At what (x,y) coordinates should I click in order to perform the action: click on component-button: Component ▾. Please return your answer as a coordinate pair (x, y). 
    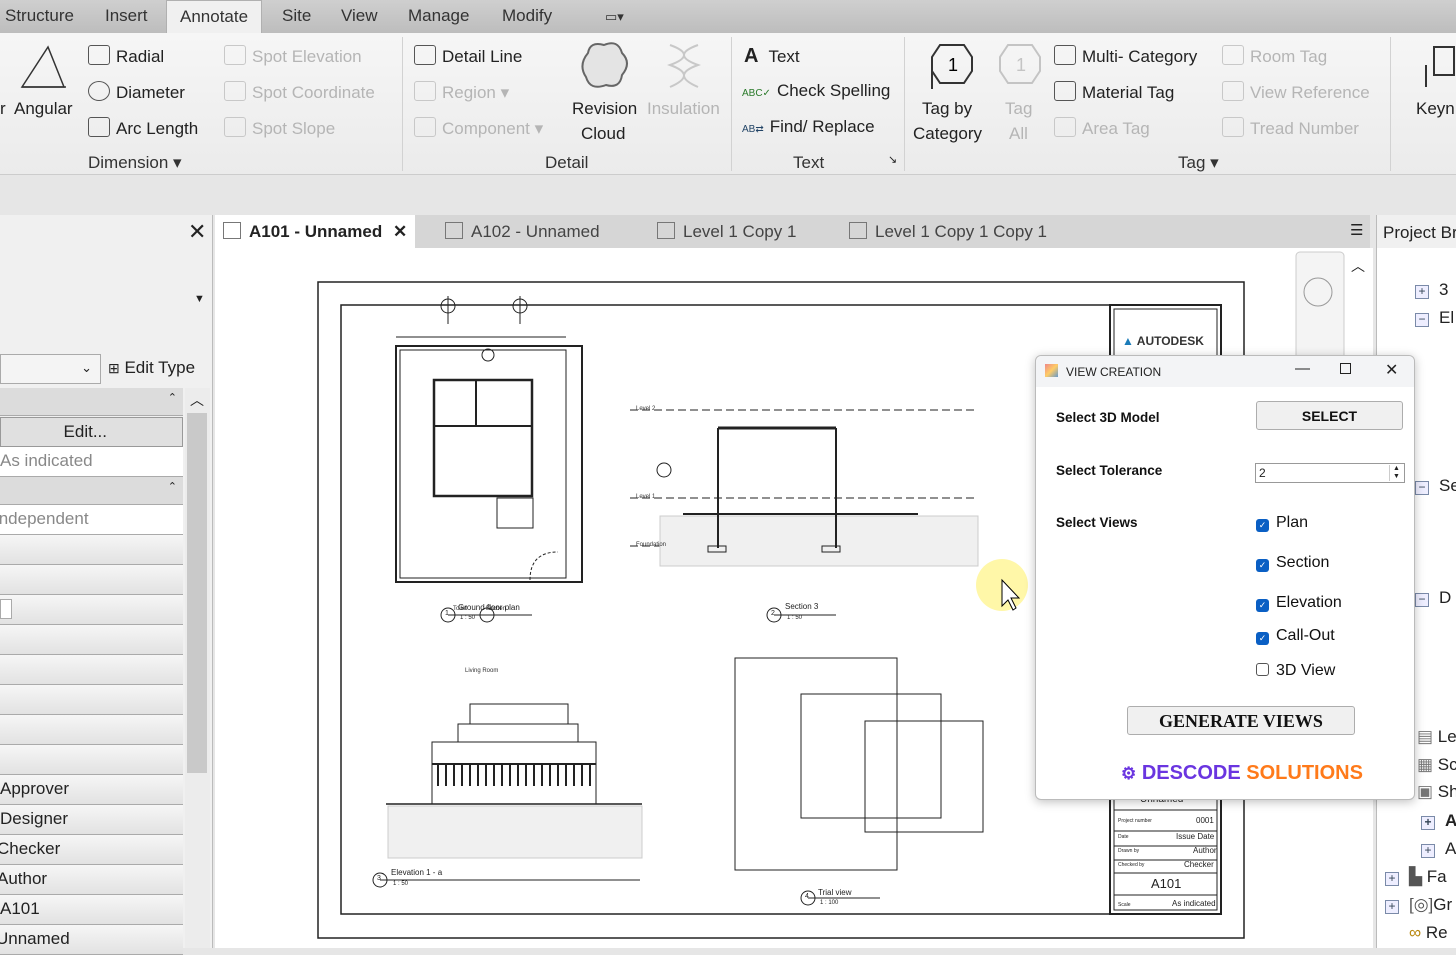
    Looking at the image, I should click on (478, 128).